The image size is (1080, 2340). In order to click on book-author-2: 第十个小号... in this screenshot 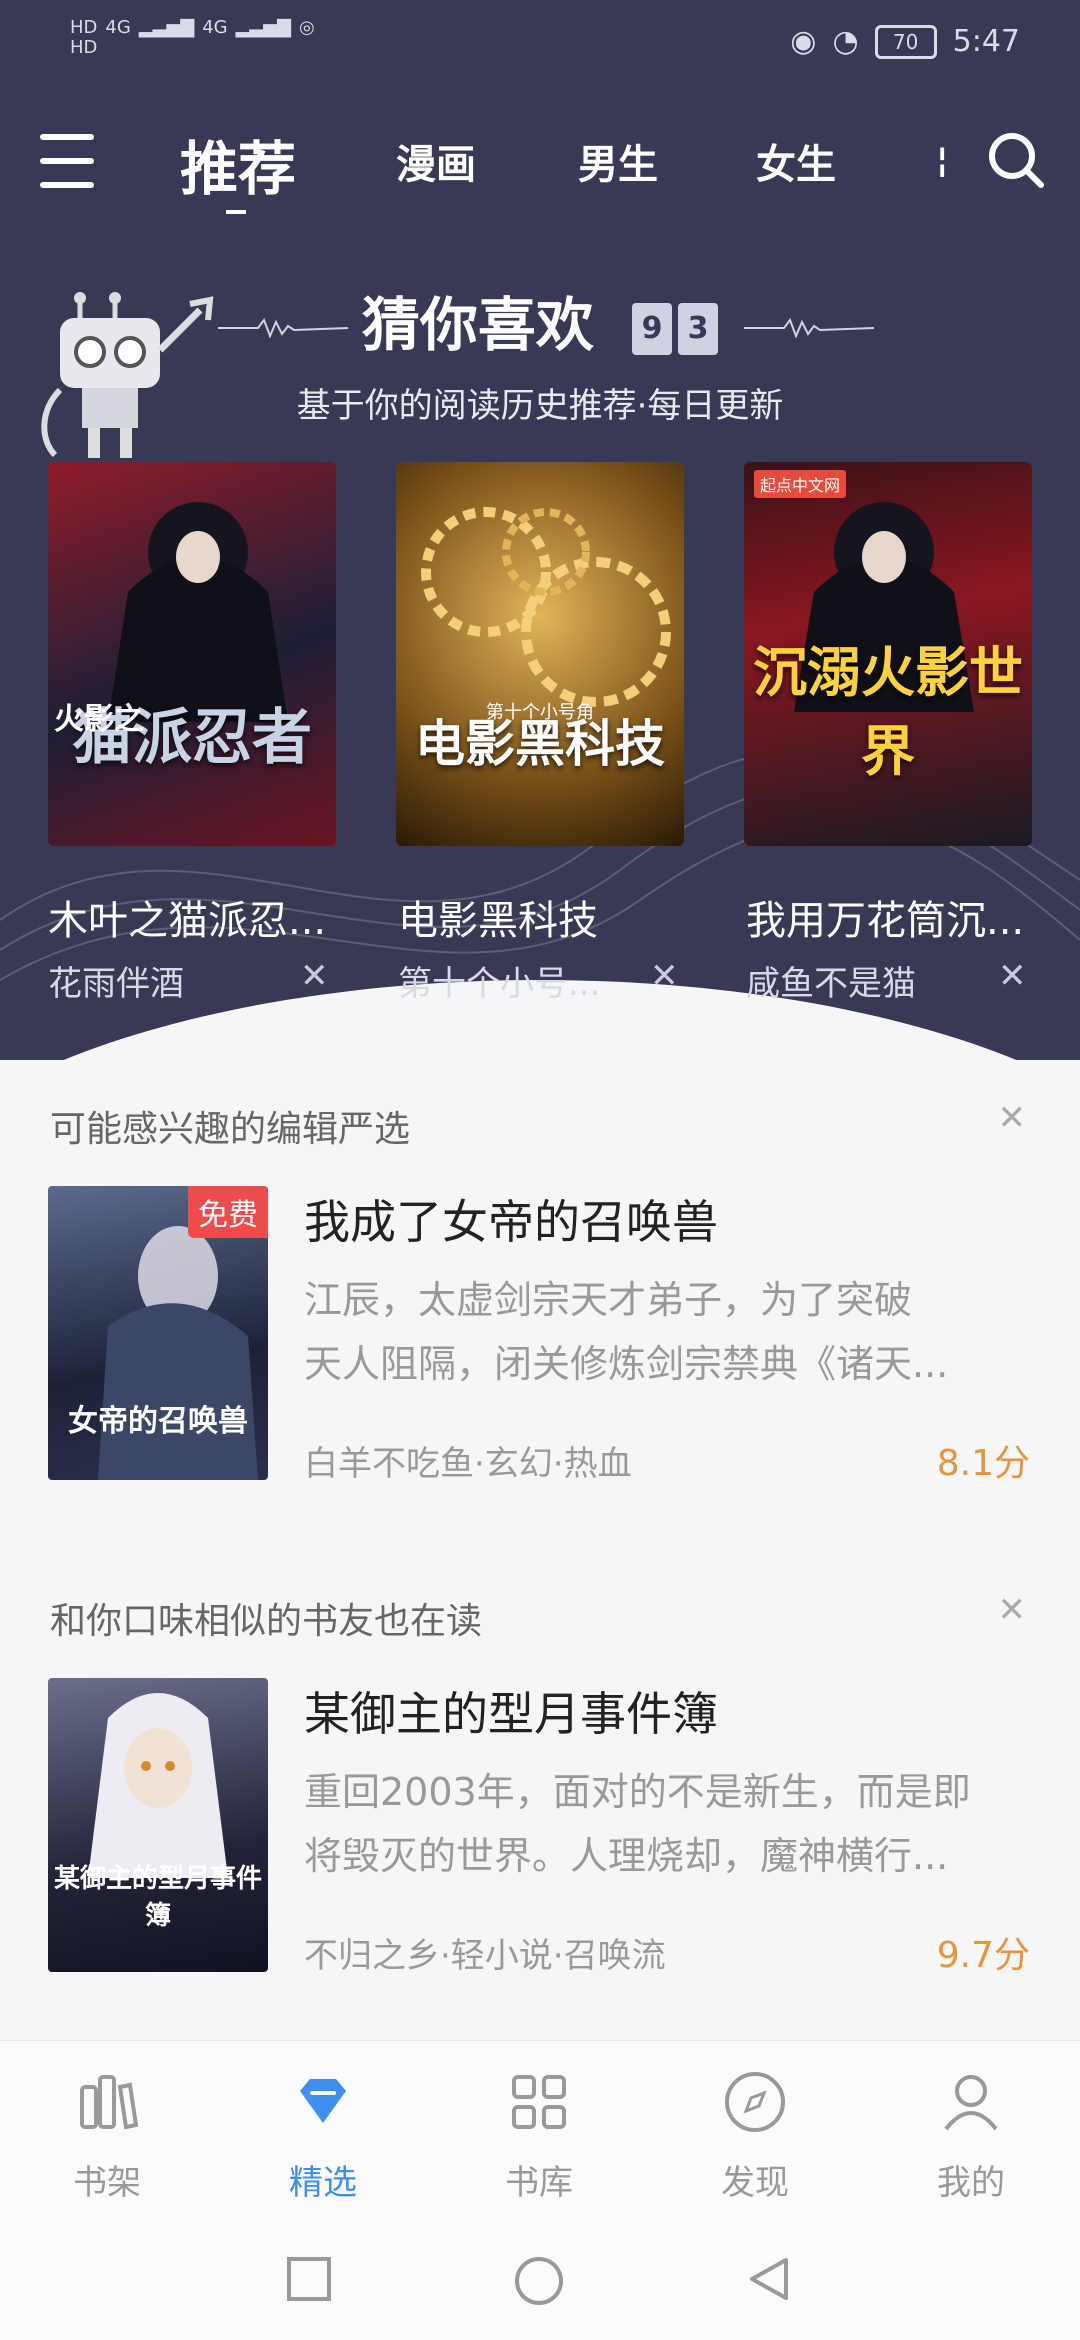, I will do `click(499, 984)`.